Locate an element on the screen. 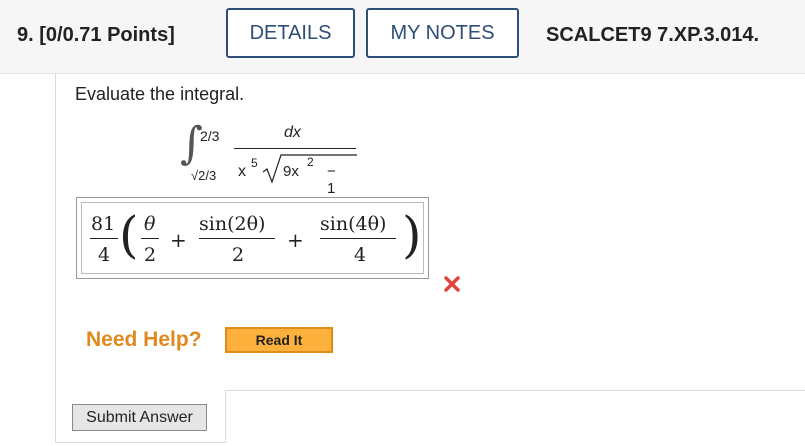 This screenshot has width=805, height=446. term1-numerator: θ is located at coordinates (150, 224).